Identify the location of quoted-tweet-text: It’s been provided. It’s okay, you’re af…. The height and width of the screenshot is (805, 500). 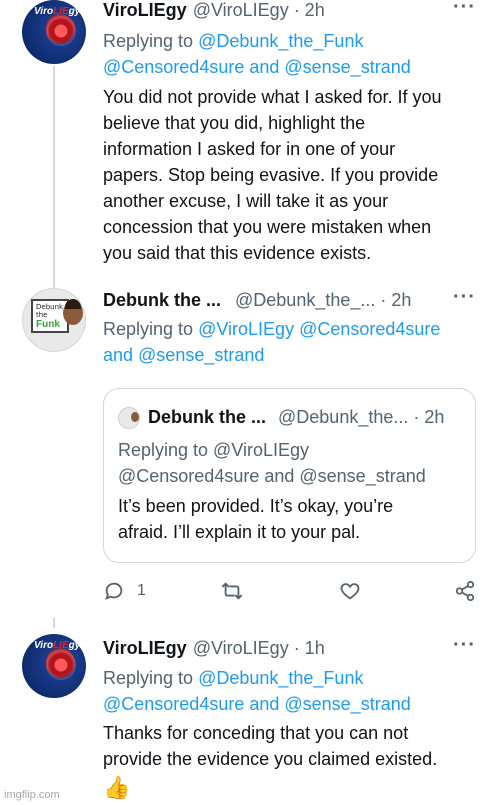
(255, 519).